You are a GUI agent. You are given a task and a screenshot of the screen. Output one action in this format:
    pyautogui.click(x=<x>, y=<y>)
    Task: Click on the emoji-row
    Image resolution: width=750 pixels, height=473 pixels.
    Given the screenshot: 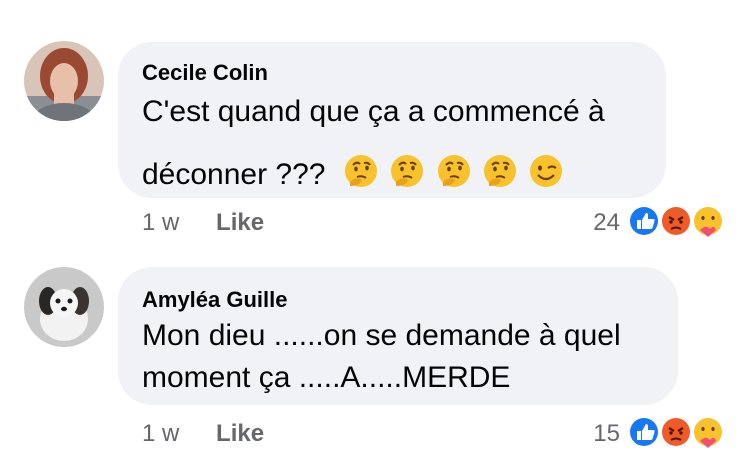 What is the action you would take?
    pyautogui.click(x=453, y=176)
    